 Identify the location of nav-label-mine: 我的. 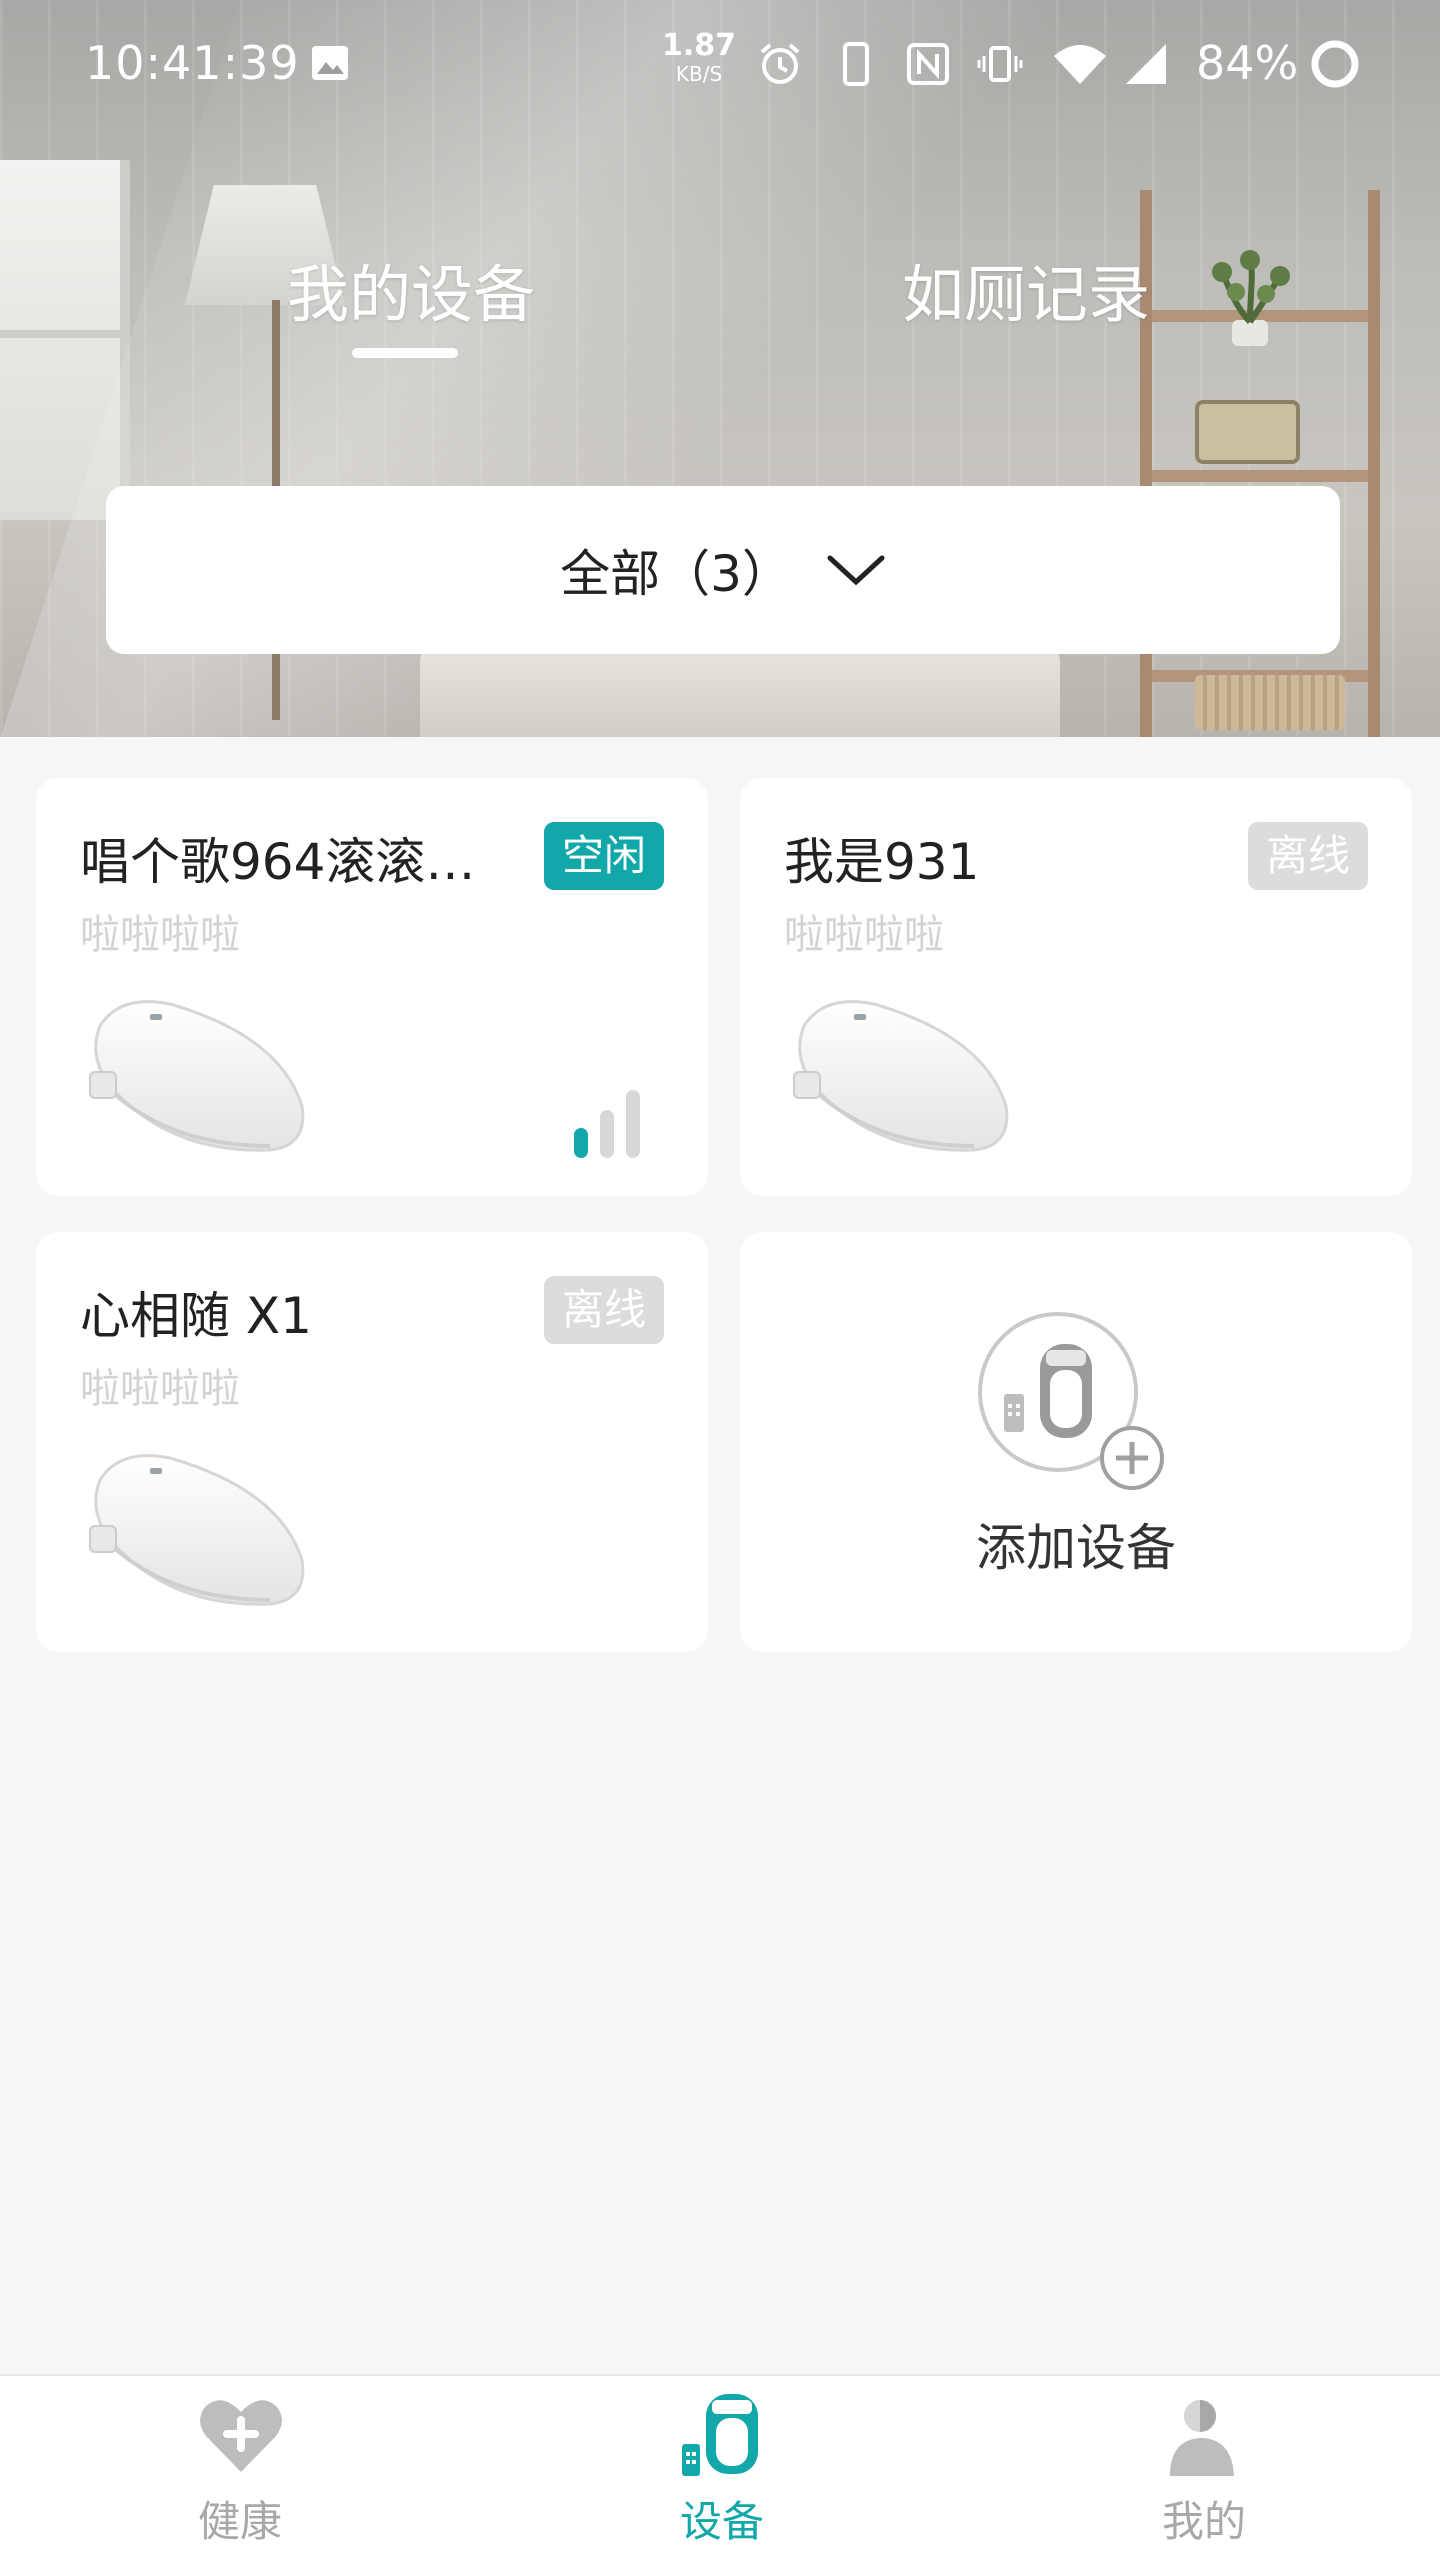
(1203, 2521).